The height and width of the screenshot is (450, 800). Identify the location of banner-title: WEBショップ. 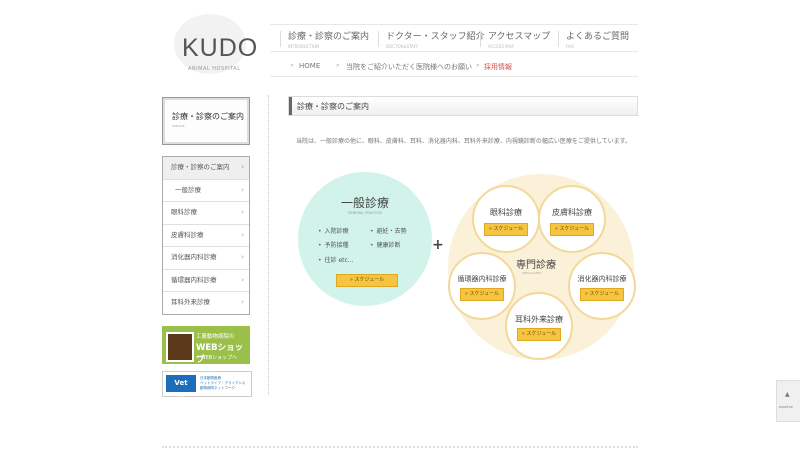
(220, 354).